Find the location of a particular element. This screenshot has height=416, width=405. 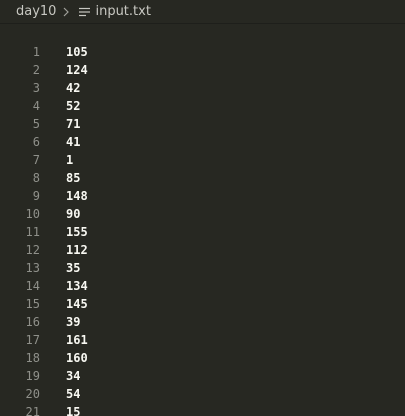

line-number: 4 is located at coordinates (36, 106).